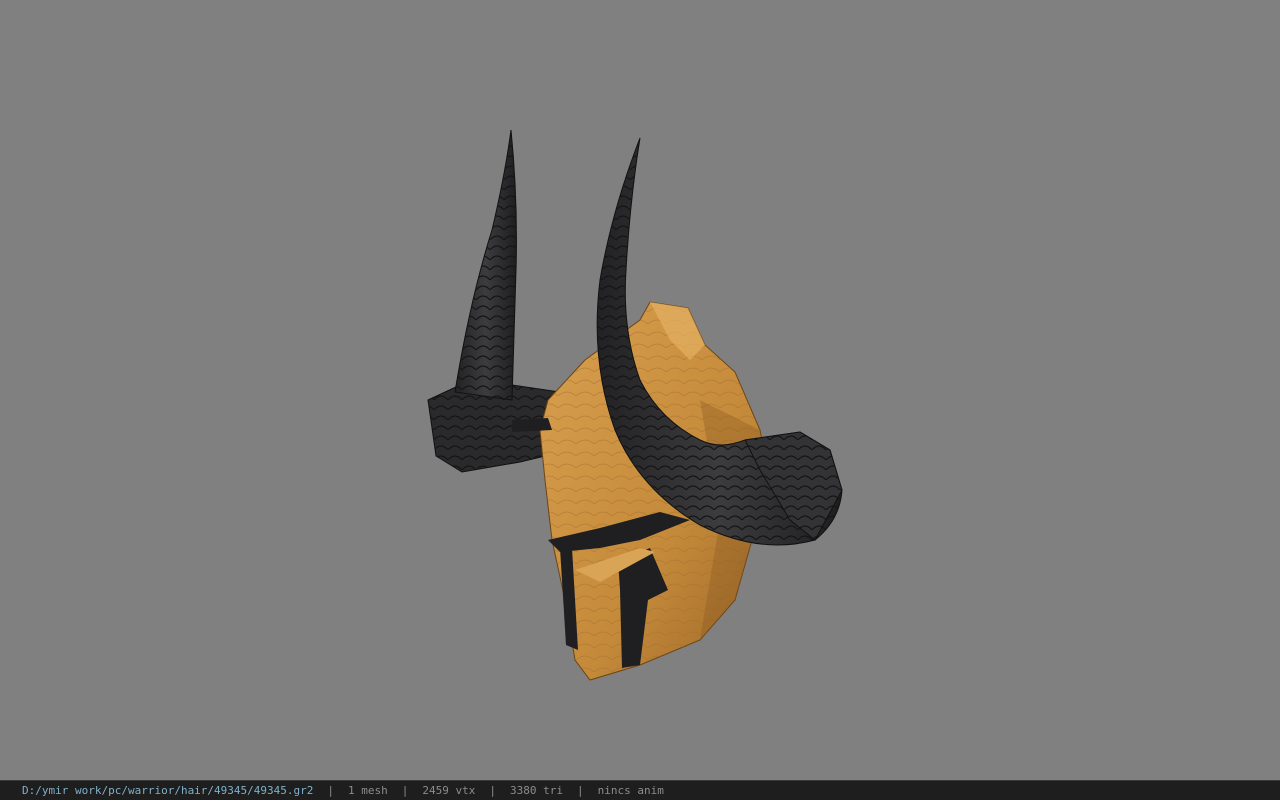 Image resolution: width=1280 pixels, height=800 pixels. What do you see at coordinates (630, 790) in the screenshot?
I see `animation-state-label: nincs anim` at bounding box center [630, 790].